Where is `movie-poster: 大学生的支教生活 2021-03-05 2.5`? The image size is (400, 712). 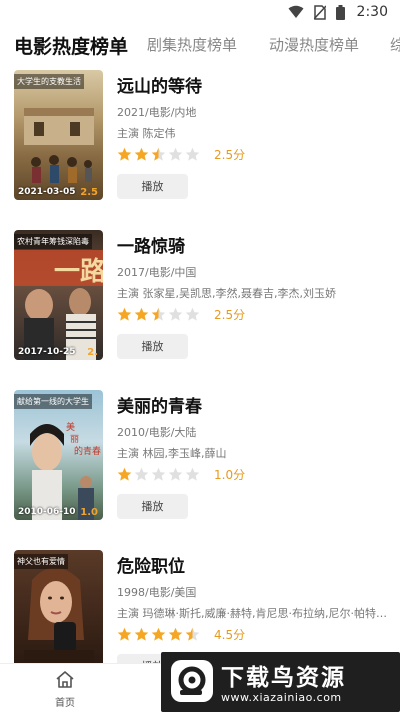 movie-poster: 大学生的支教生活 2021-03-05 2.5 is located at coordinates (58, 135).